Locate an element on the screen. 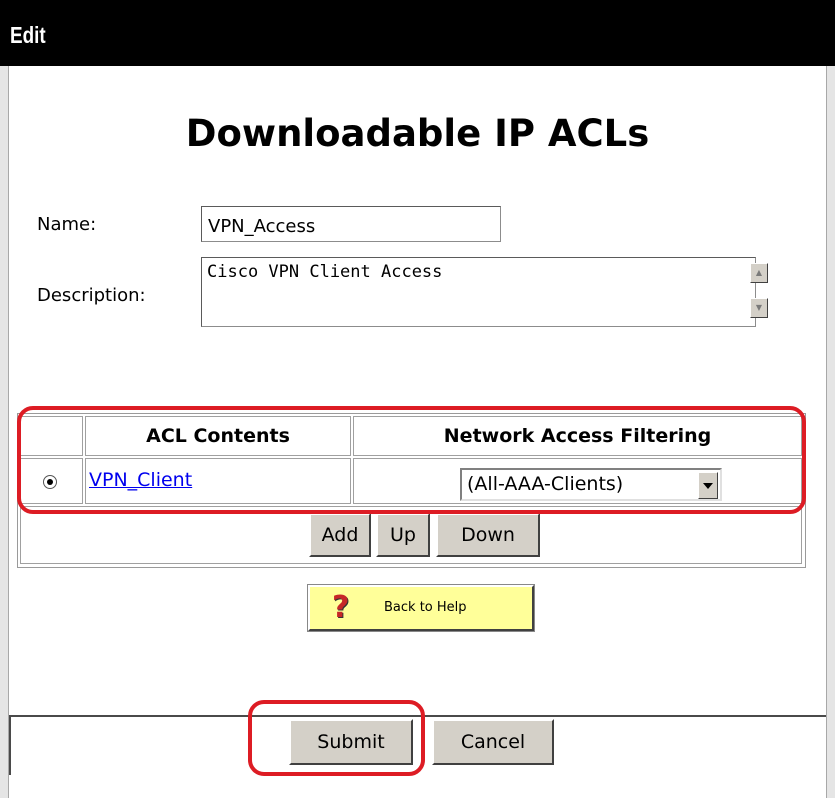 The height and width of the screenshot is (798, 835). description-textarea: Cisco VPN Client Access is located at coordinates (478, 292).